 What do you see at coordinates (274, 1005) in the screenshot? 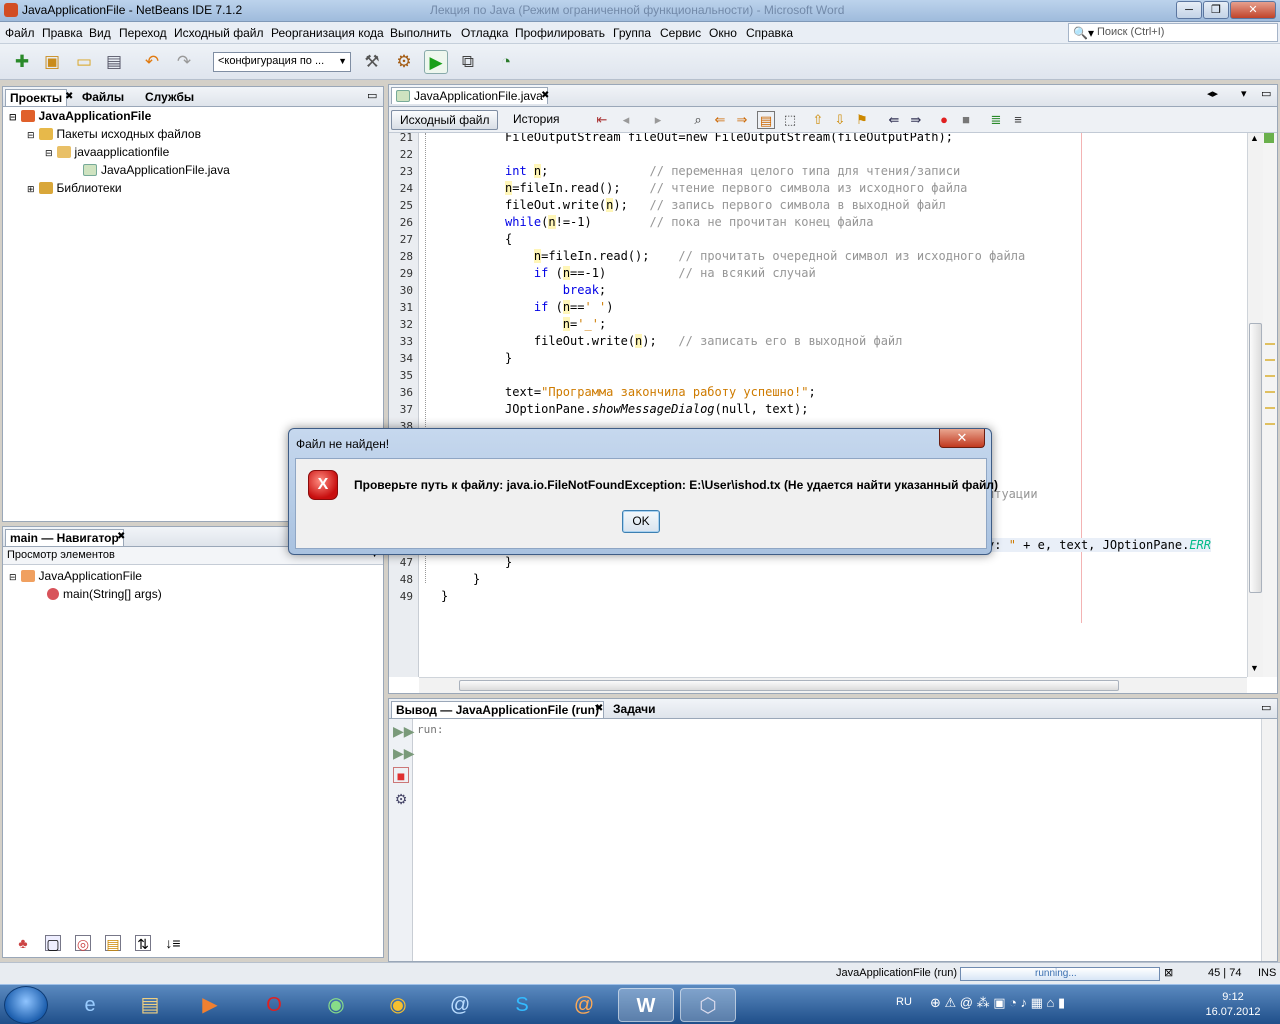
I see `opera-icon: O` at bounding box center [274, 1005].